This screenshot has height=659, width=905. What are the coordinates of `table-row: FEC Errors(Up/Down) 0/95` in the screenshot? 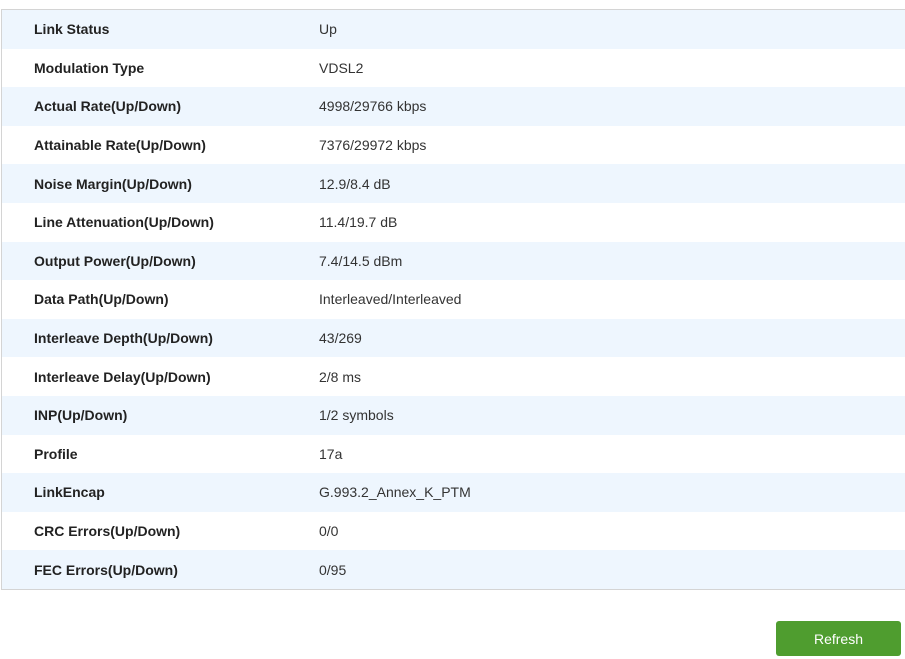 It's located at (453, 569).